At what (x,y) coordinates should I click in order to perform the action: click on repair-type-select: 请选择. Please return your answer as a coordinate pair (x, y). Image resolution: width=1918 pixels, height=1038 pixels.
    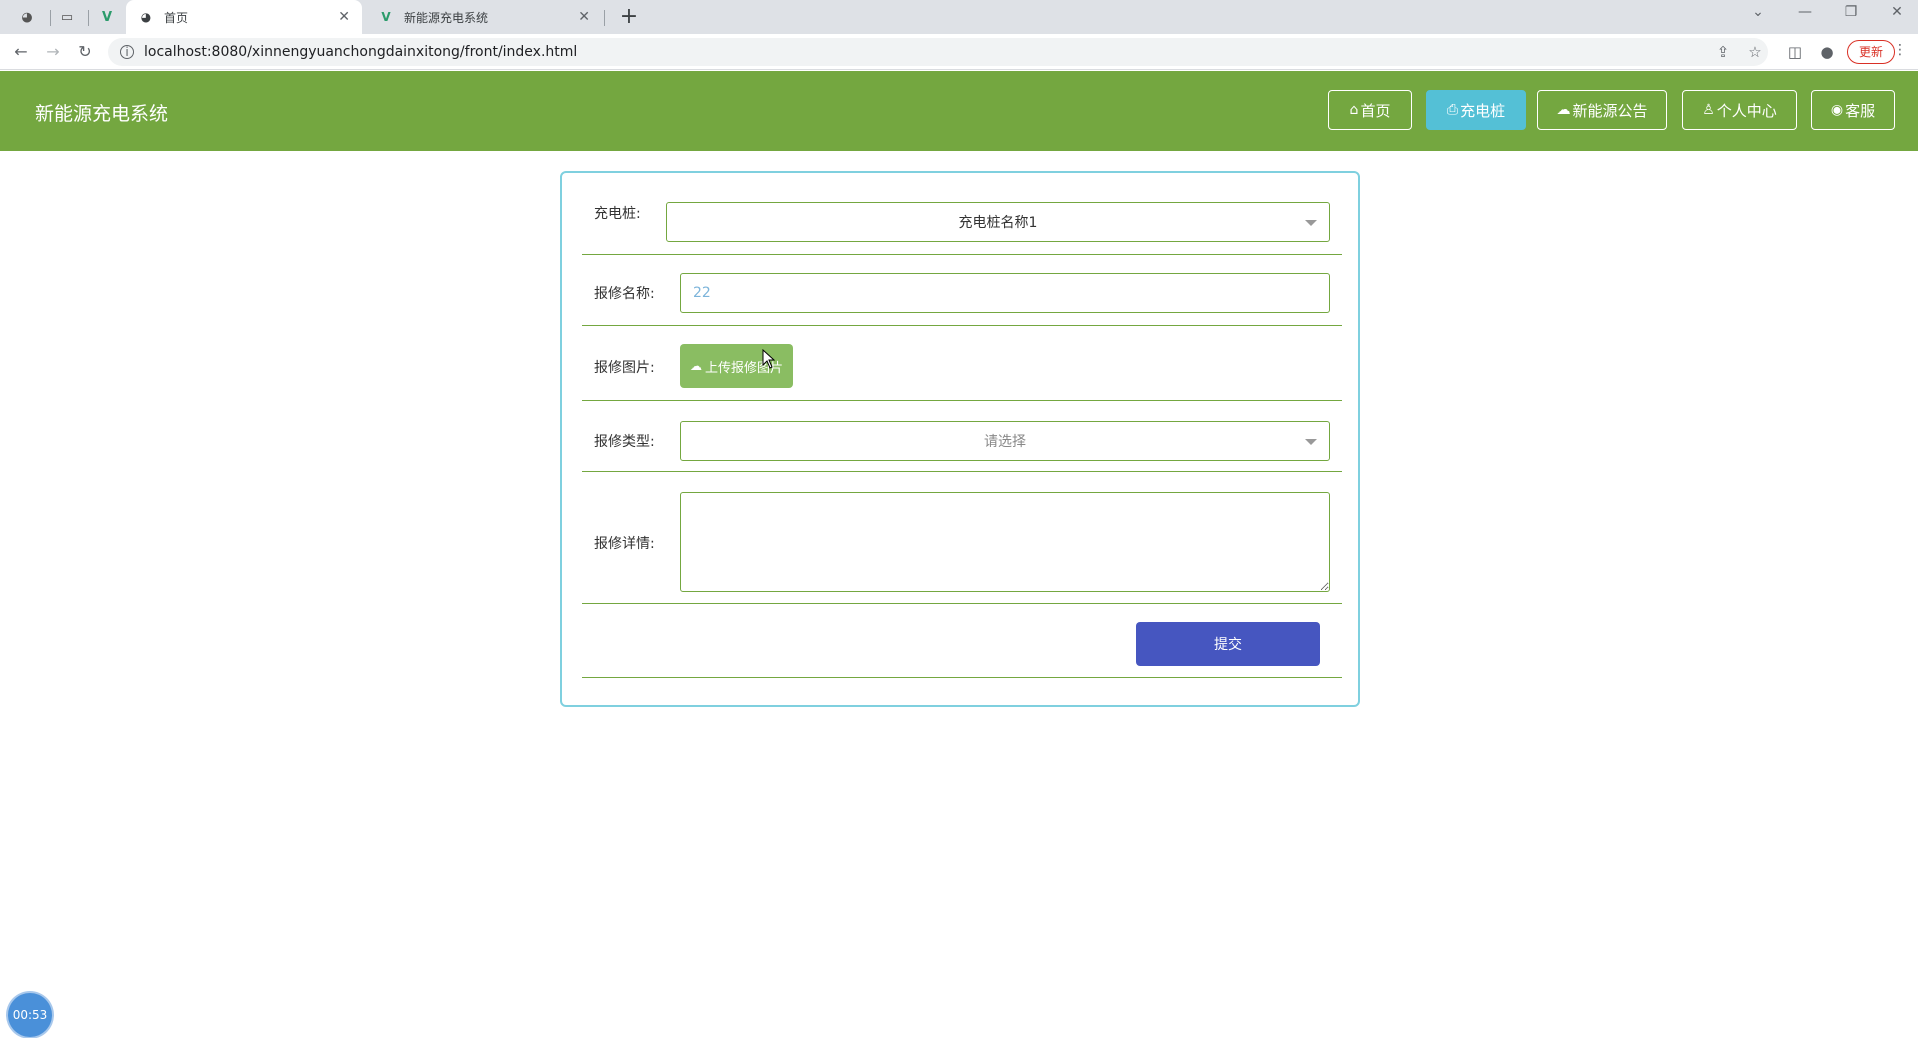
    Looking at the image, I should click on (1005, 441).